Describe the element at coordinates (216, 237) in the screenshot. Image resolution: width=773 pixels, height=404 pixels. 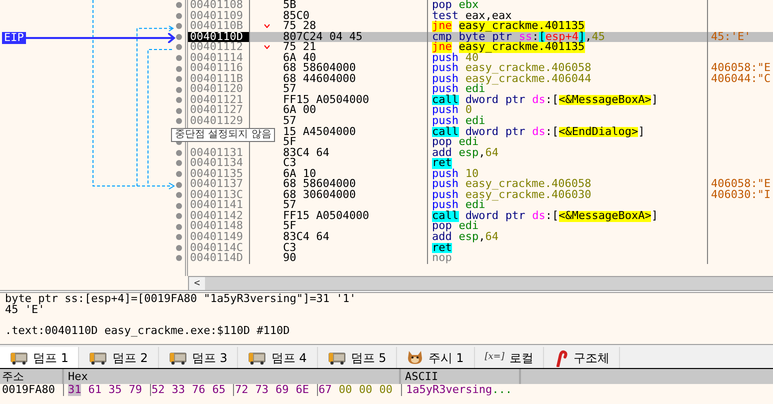
I see `address-cell: 00401149` at that location.